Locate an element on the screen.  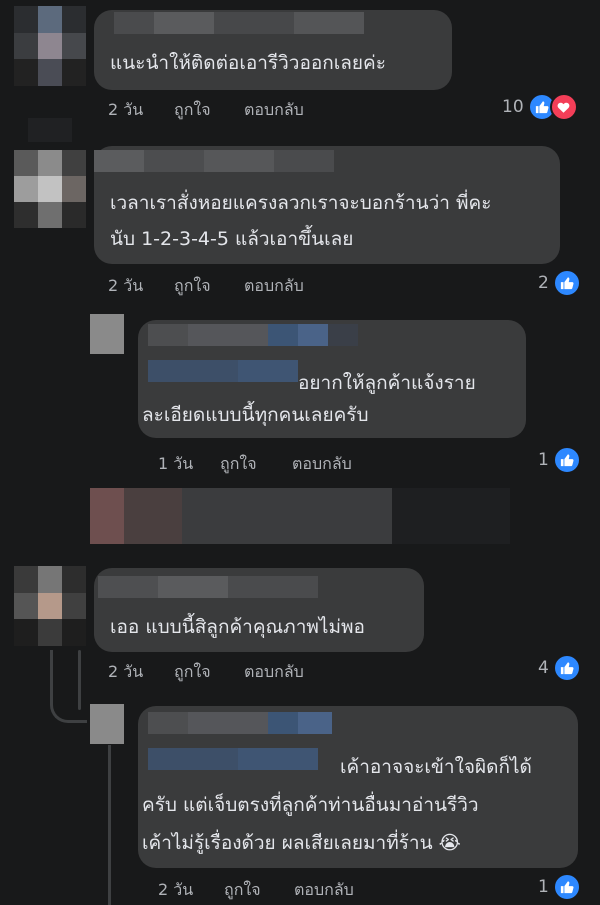
comment-text-line: ละเอียดแบบนี้ทุกคนเลยครับ is located at coordinates (255, 415).